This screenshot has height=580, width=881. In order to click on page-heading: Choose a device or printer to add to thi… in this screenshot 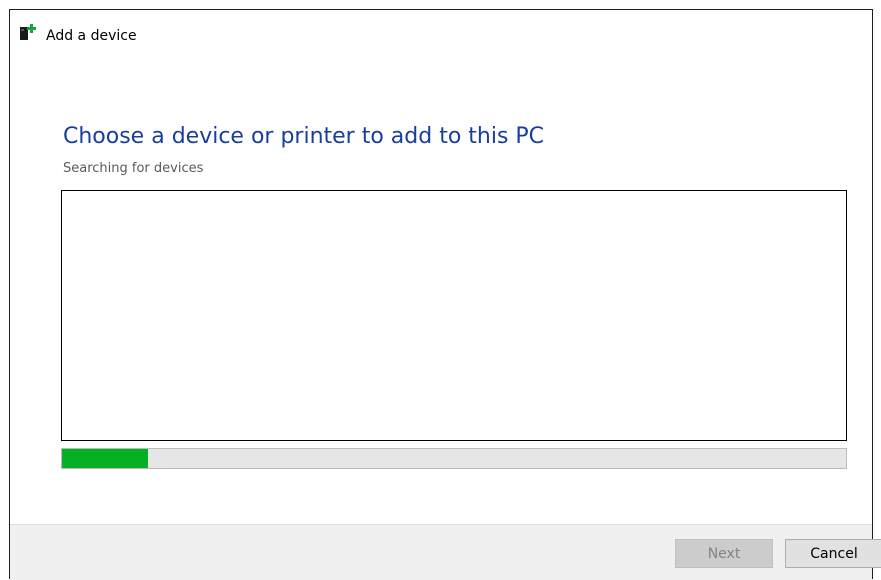, I will do `click(304, 136)`.